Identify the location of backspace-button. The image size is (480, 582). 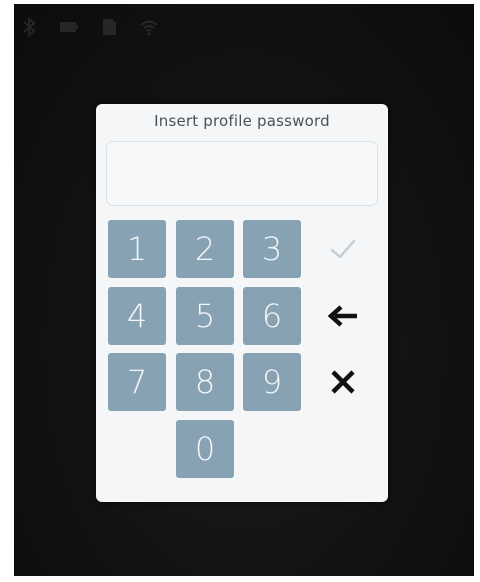
(343, 316).